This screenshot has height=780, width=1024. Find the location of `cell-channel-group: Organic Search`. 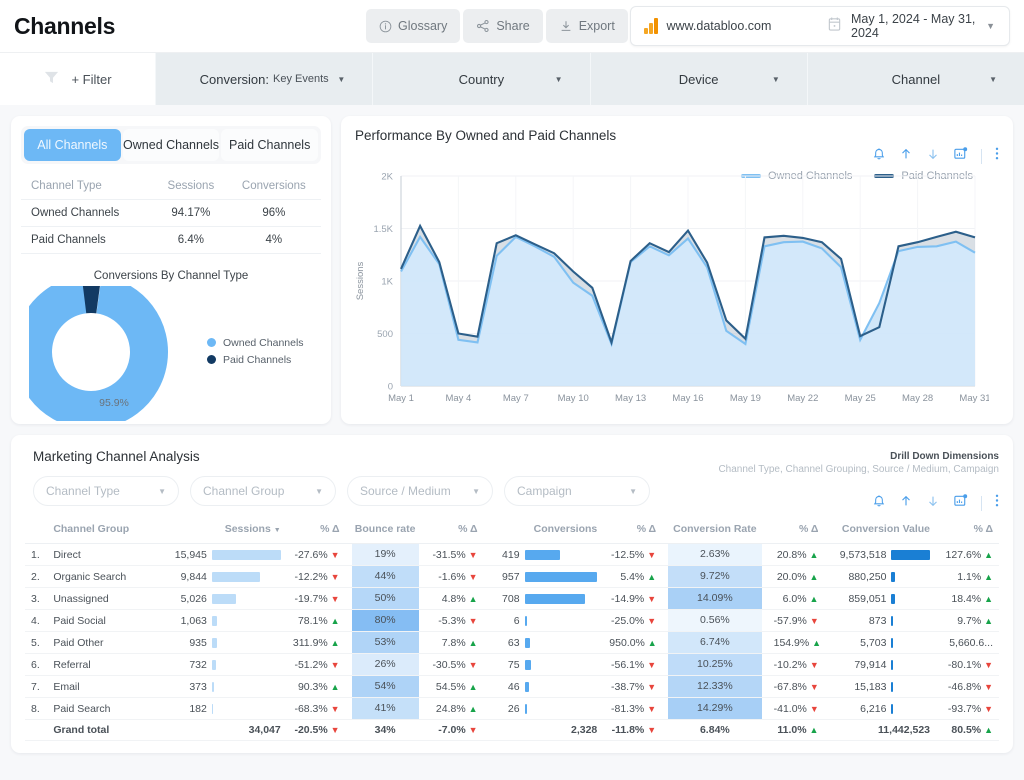

cell-channel-group: Organic Search is located at coordinates (102, 576).